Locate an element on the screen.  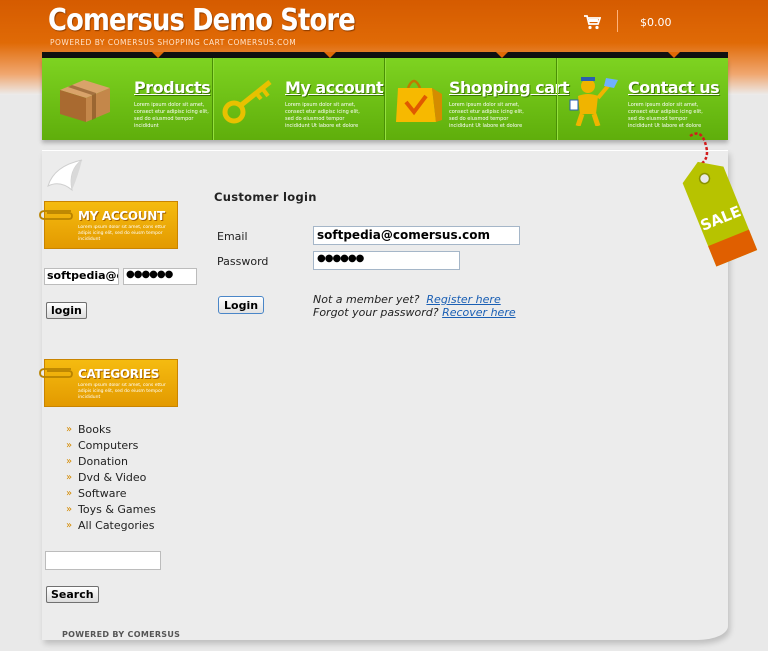
recover-link: Recover here is located at coordinates (479, 312).